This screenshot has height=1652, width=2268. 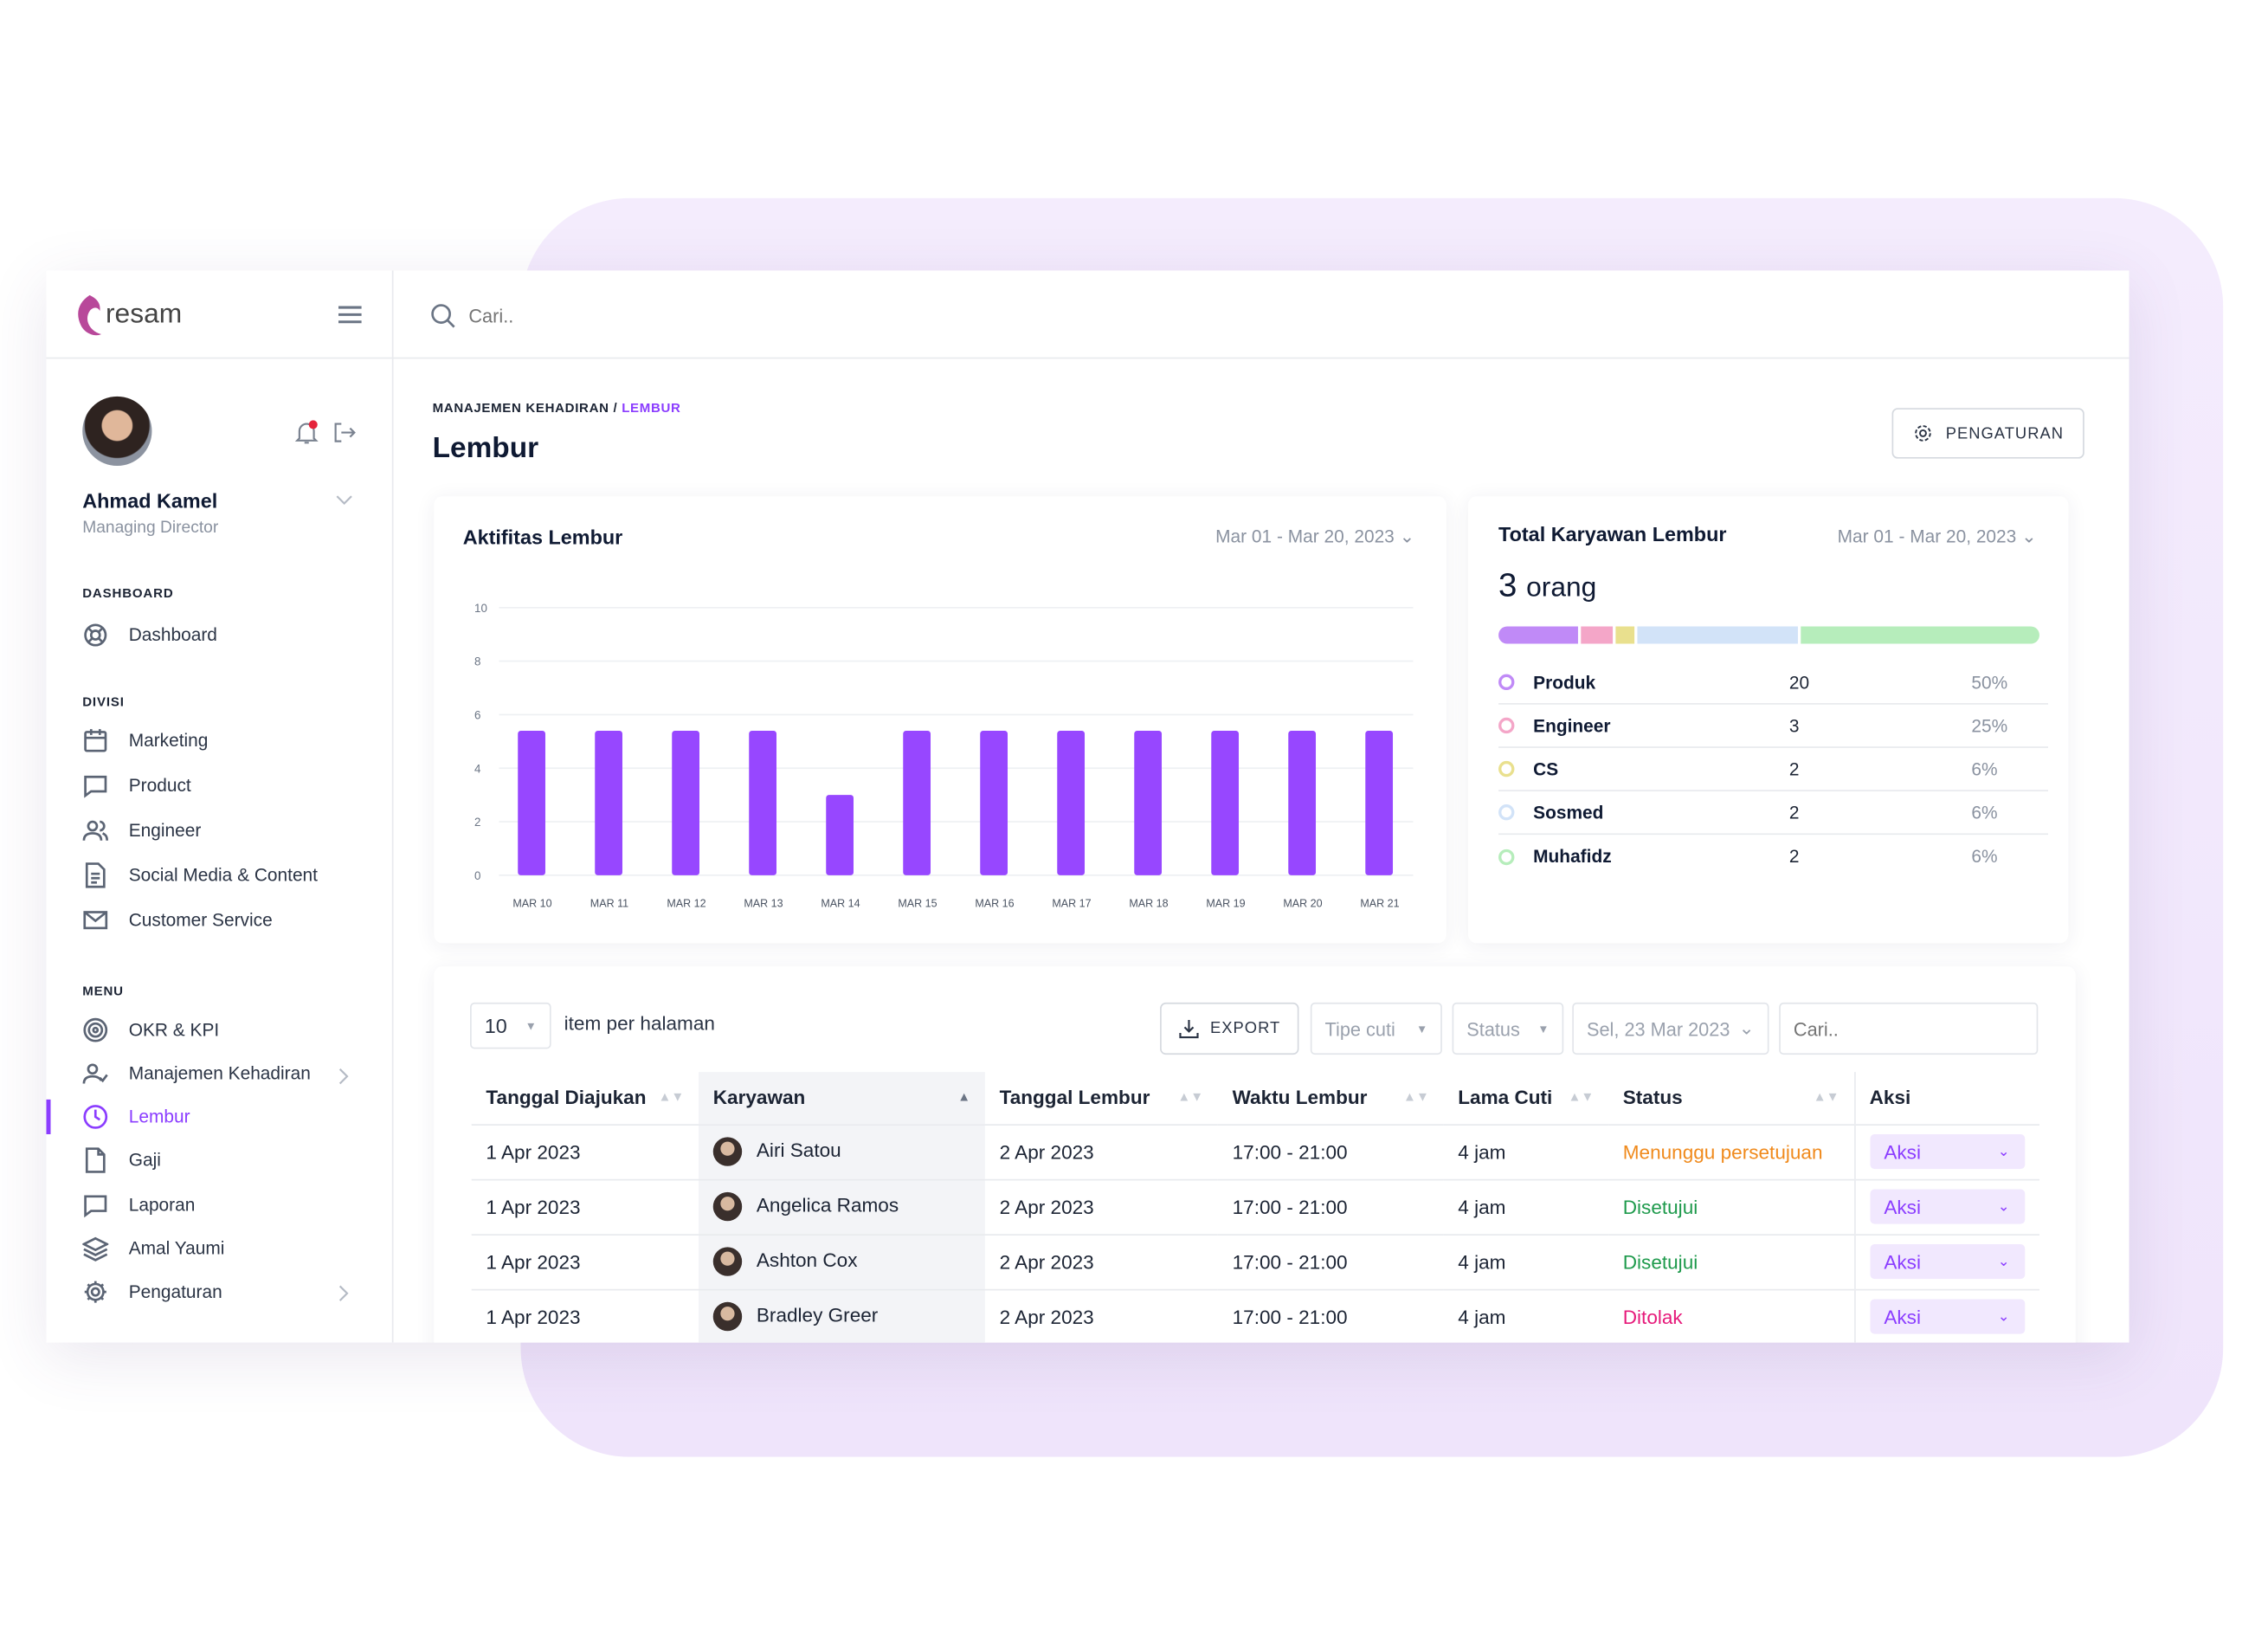 I want to click on sidebar-item-lembur: Lembur, so click(x=219, y=1117).